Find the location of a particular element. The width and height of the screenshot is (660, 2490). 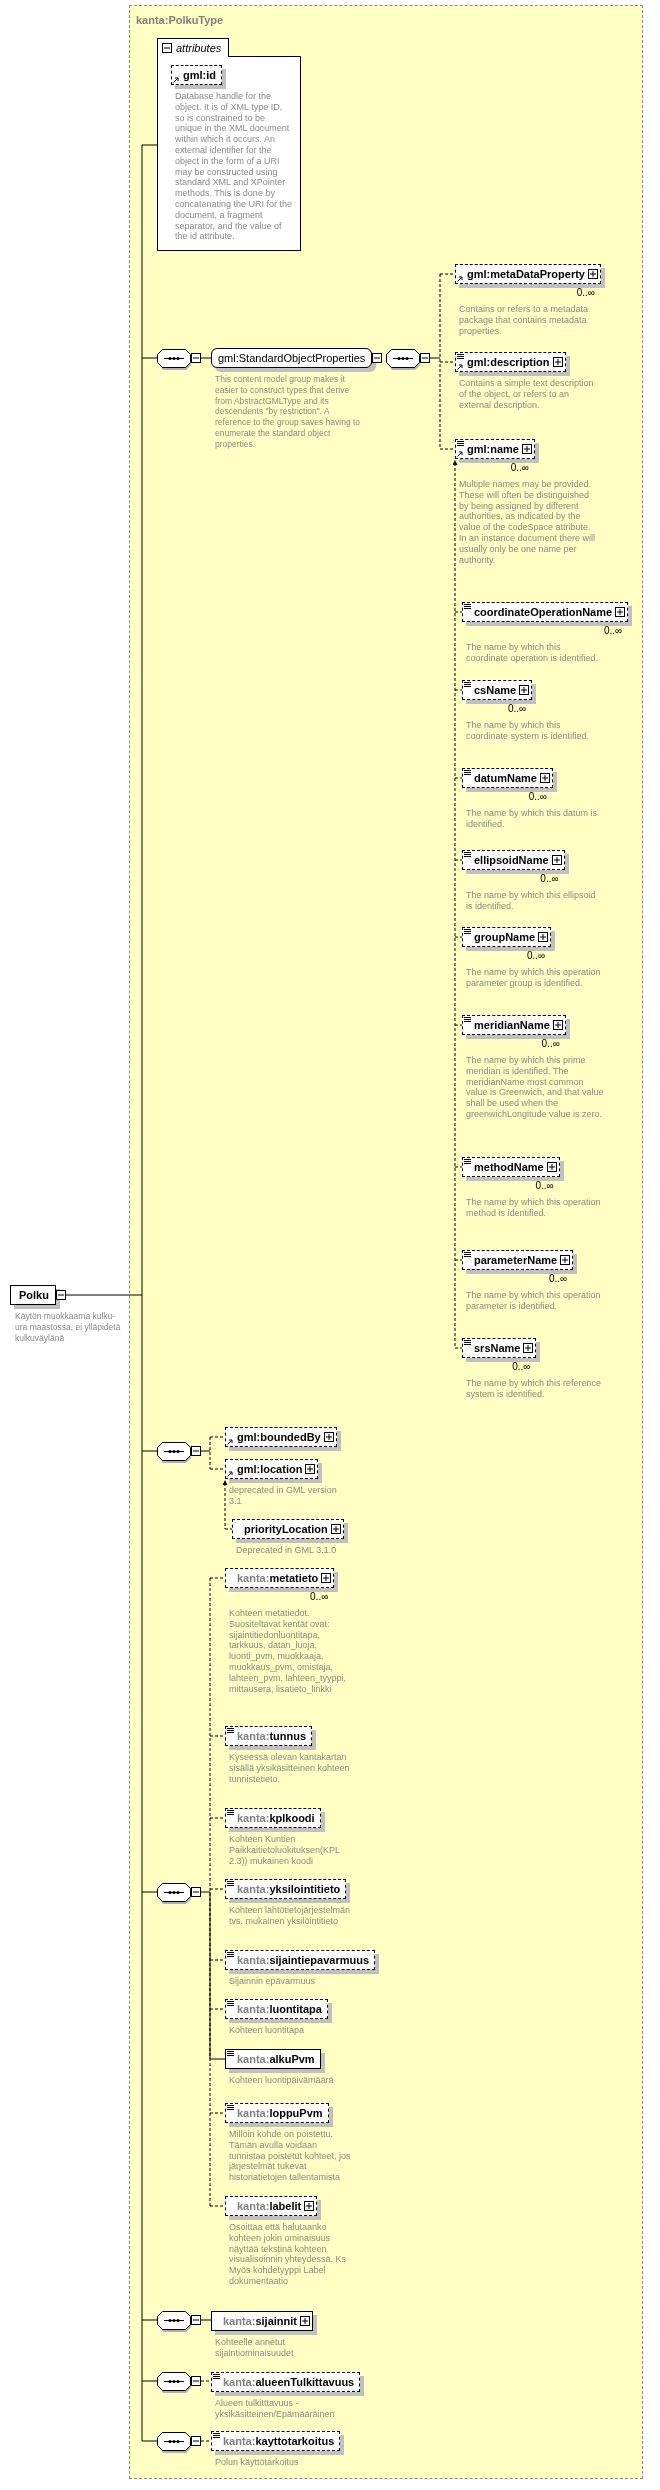

element-name: kanta:loppuPvm is located at coordinates (280, 2113).